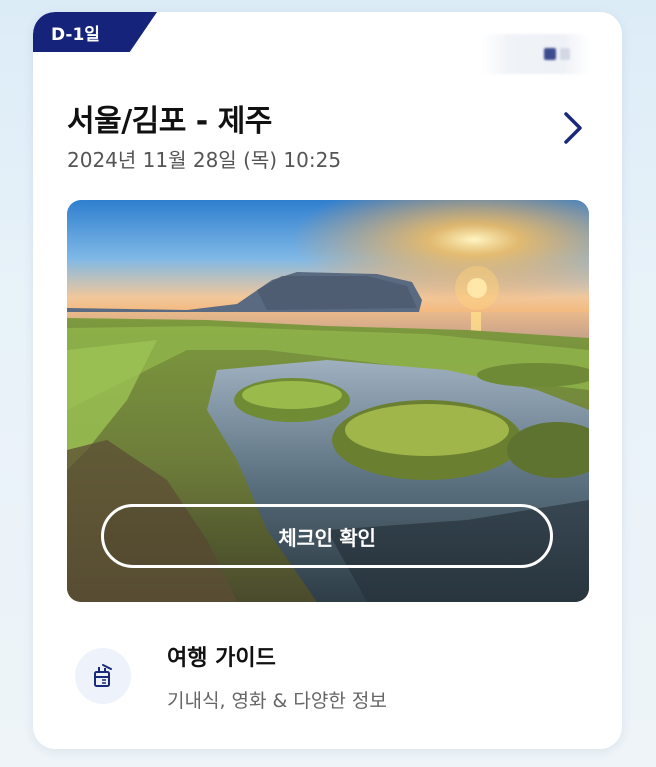 This screenshot has height=767, width=656. What do you see at coordinates (204, 160) in the screenshot?
I see `flight-datetime: 2024년 11월 28일 (목) 10:25` at bounding box center [204, 160].